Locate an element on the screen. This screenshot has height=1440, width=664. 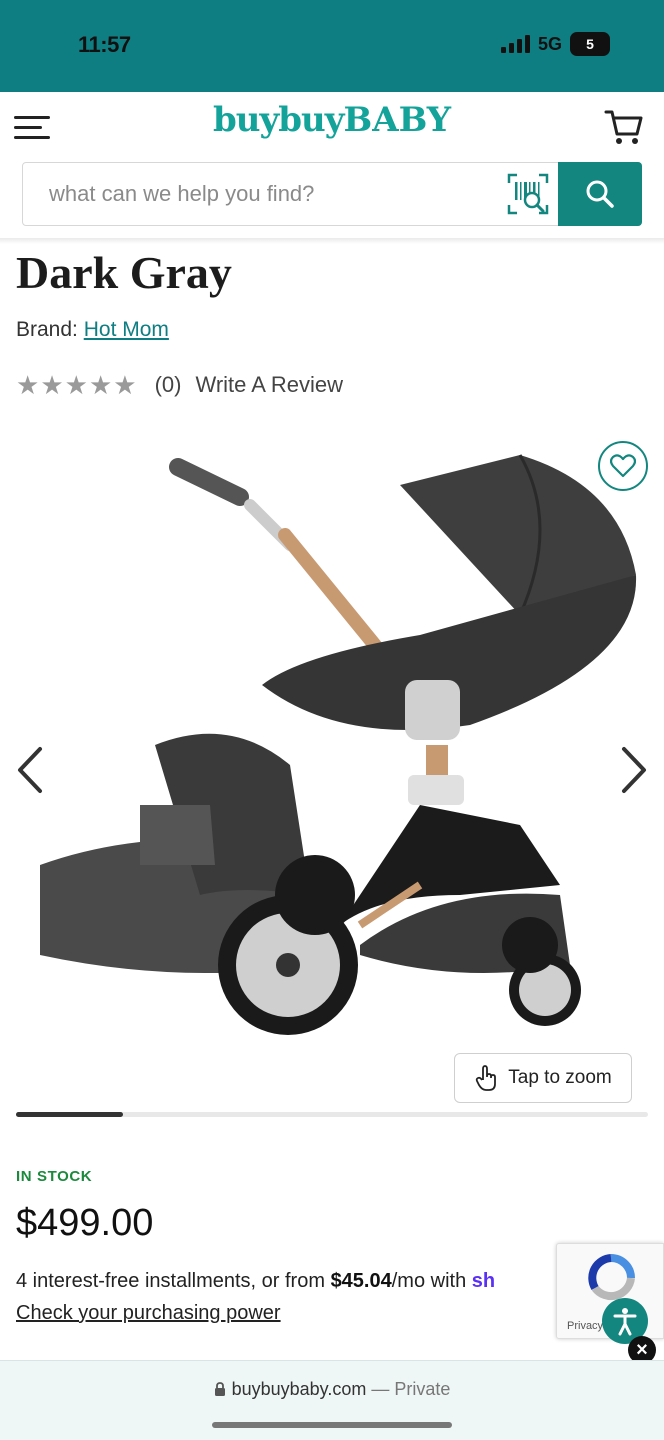
network-label: 5G is located at coordinates (549, 43).